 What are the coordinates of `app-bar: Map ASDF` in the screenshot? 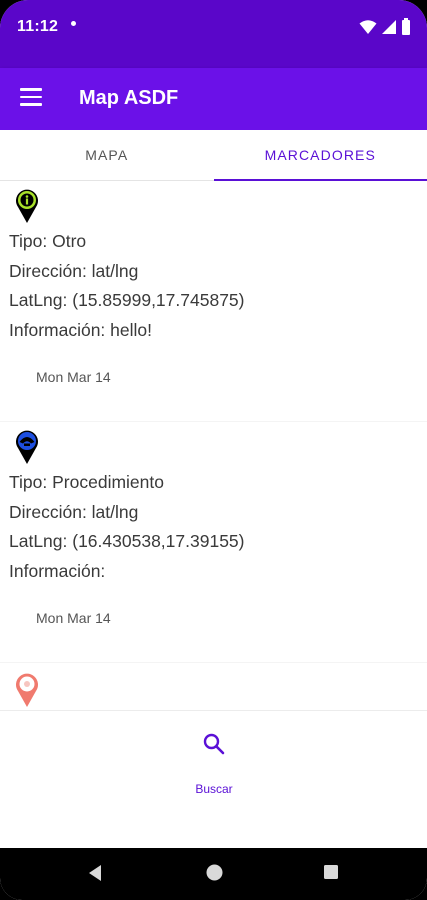 It's located at (213, 99).